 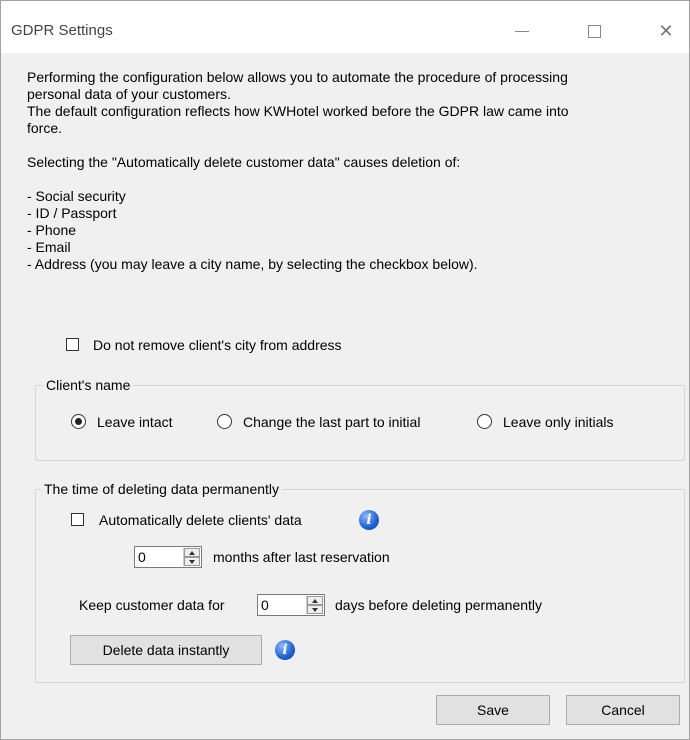 What do you see at coordinates (129, 94) in the screenshot?
I see `intro-line-2: personal data of your customers.` at bounding box center [129, 94].